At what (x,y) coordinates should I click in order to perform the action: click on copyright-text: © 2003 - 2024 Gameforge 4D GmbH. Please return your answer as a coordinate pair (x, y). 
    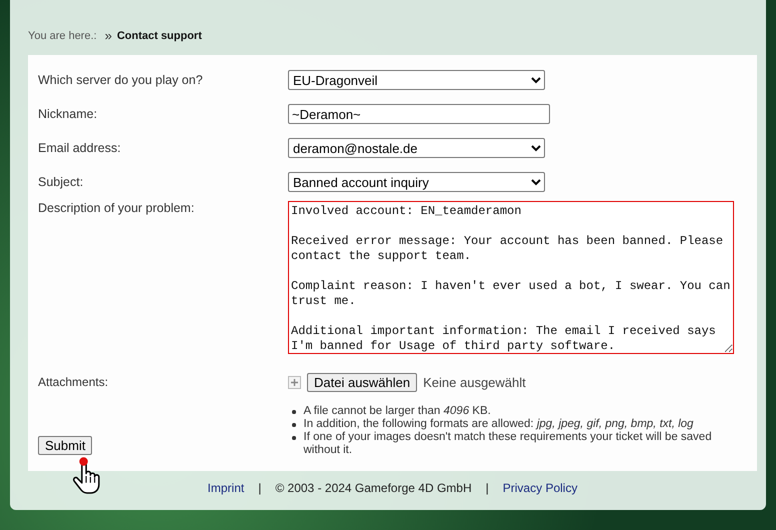
    Looking at the image, I should click on (373, 488).